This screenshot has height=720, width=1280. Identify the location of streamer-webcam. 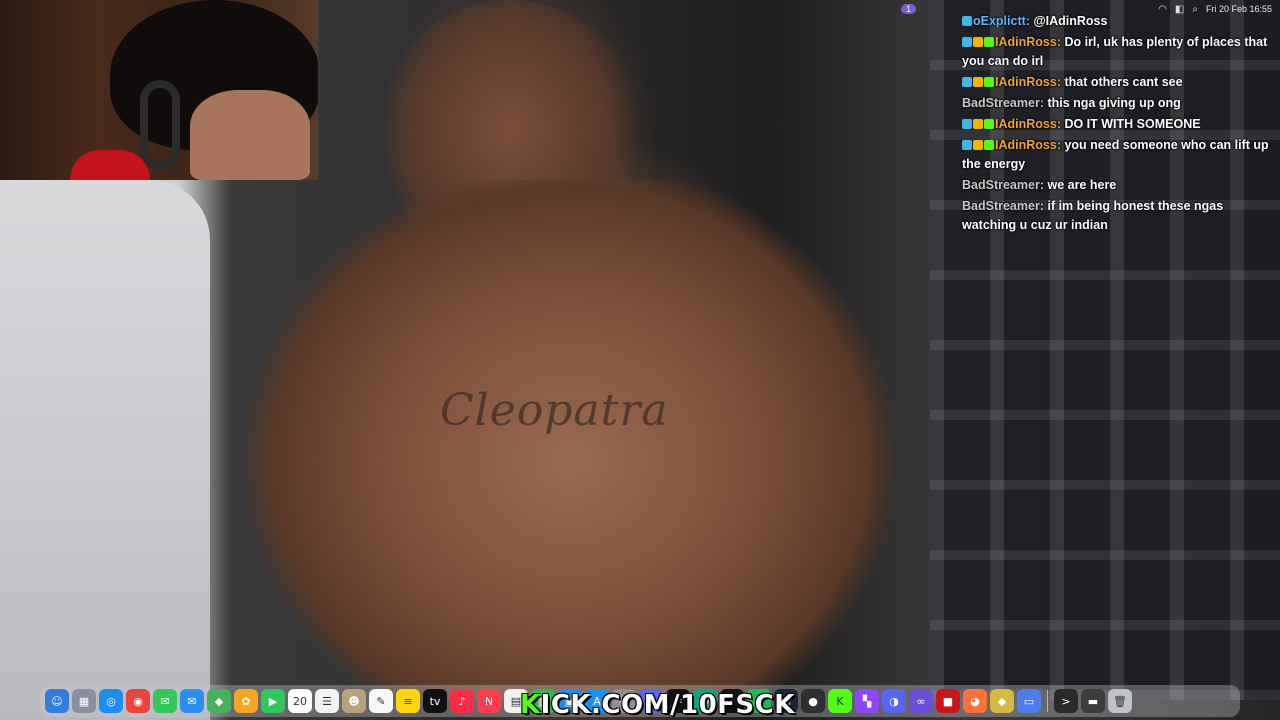
(159, 90).